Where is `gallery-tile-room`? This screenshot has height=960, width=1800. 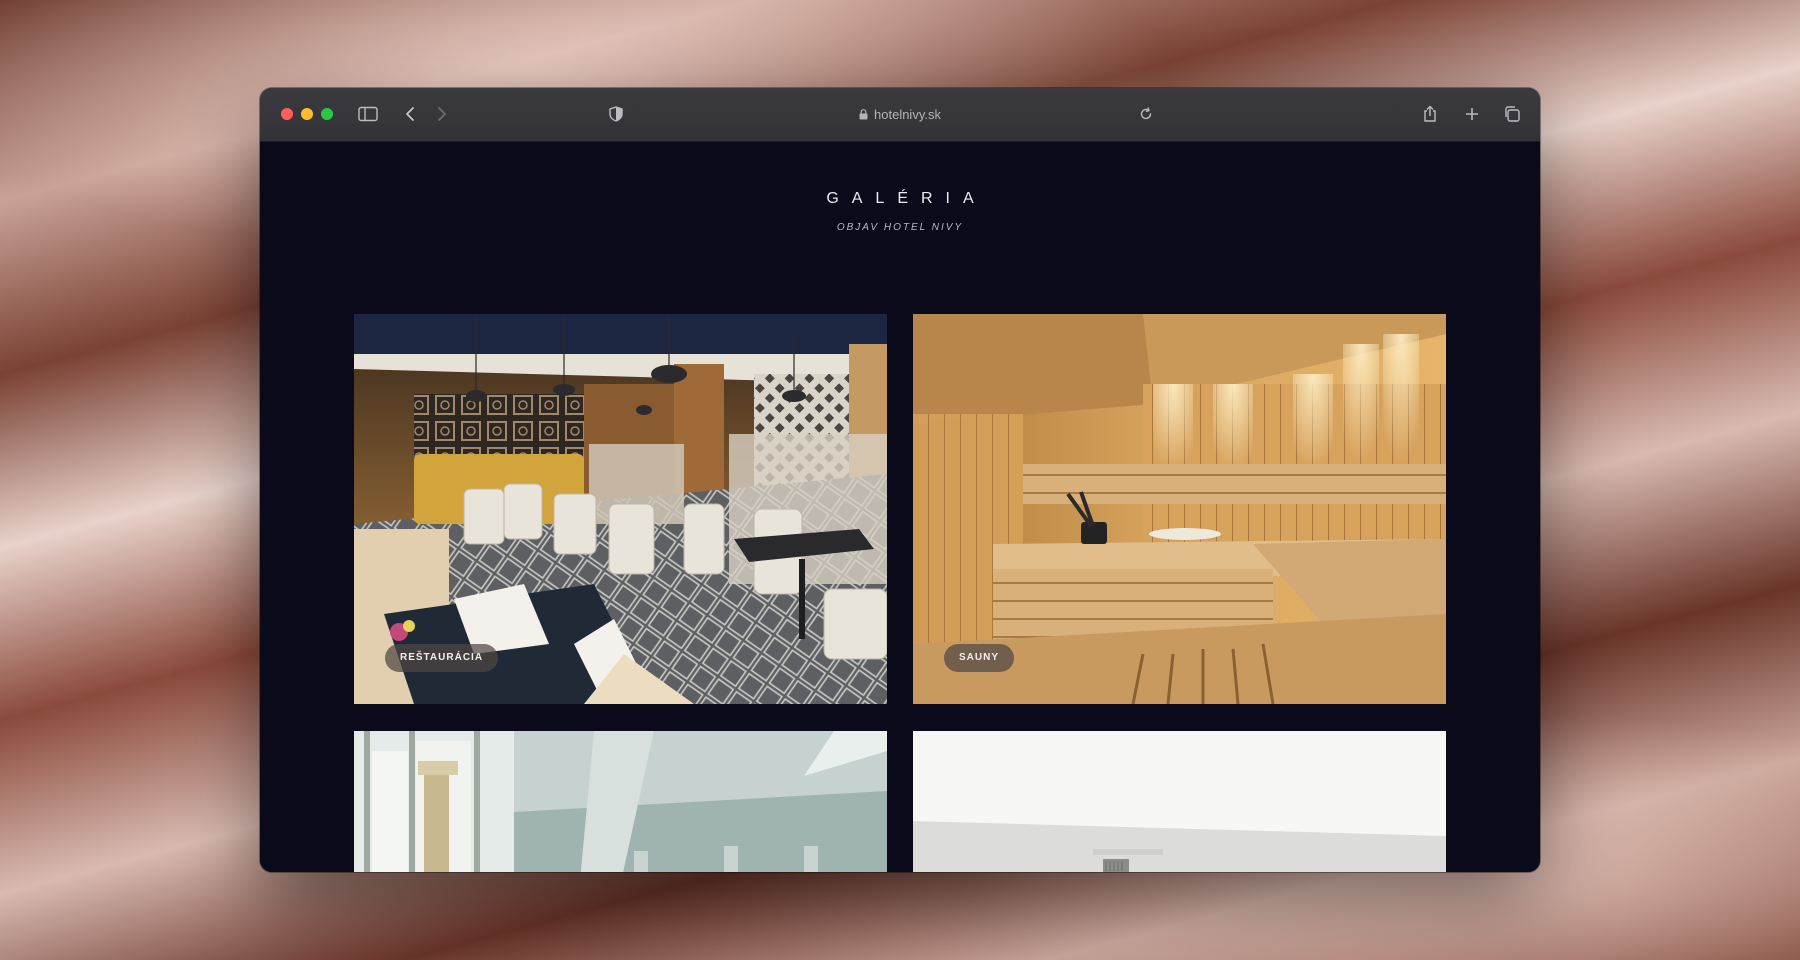
gallery-tile-room is located at coordinates (1179, 801).